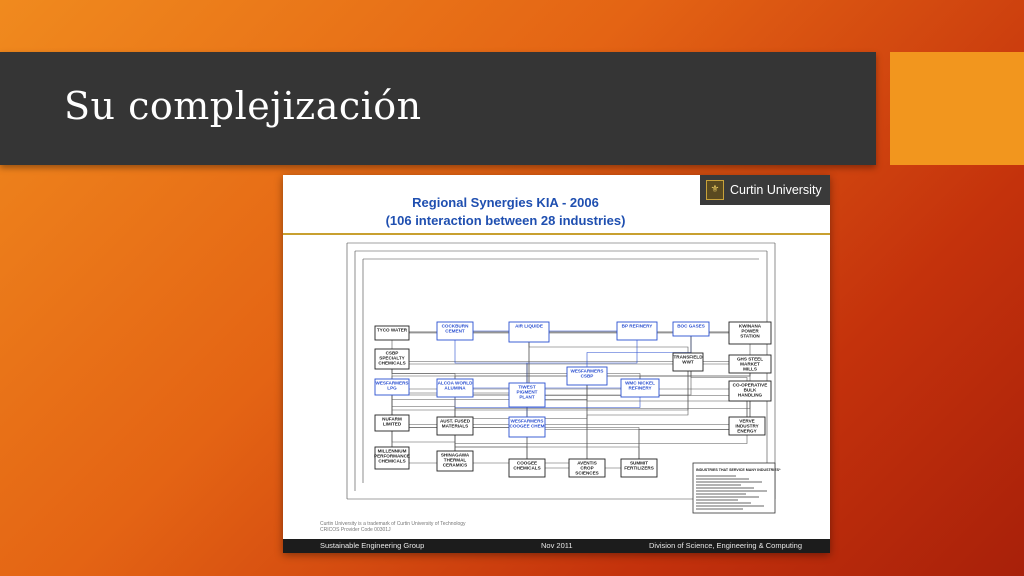 The height and width of the screenshot is (576, 1024). What do you see at coordinates (529, 326) in the screenshot?
I see `node-label: AIR LIQUIDE` at bounding box center [529, 326].